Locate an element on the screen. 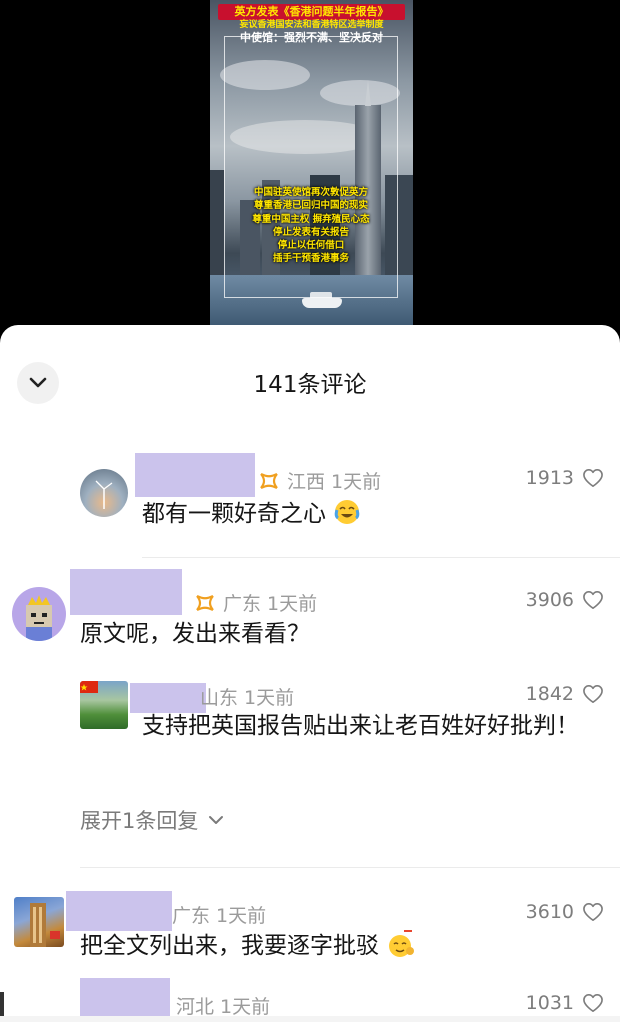  expand-replies-label: 展开1条回复 is located at coordinates (139, 821).